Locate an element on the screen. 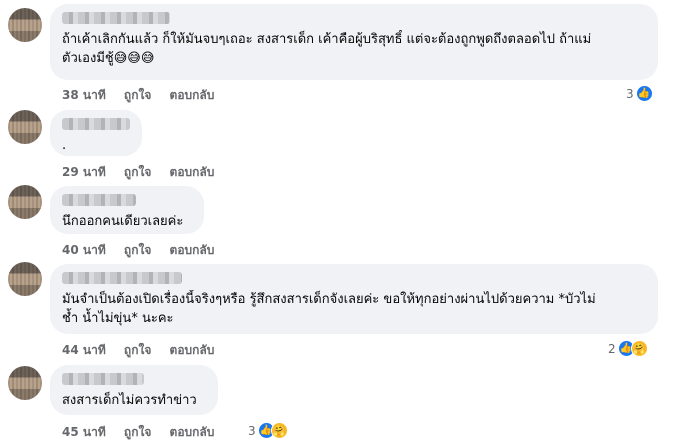 This screenshot has height=444, width=679. timestamp: 45 นาที is located at coordinates (84, 432).